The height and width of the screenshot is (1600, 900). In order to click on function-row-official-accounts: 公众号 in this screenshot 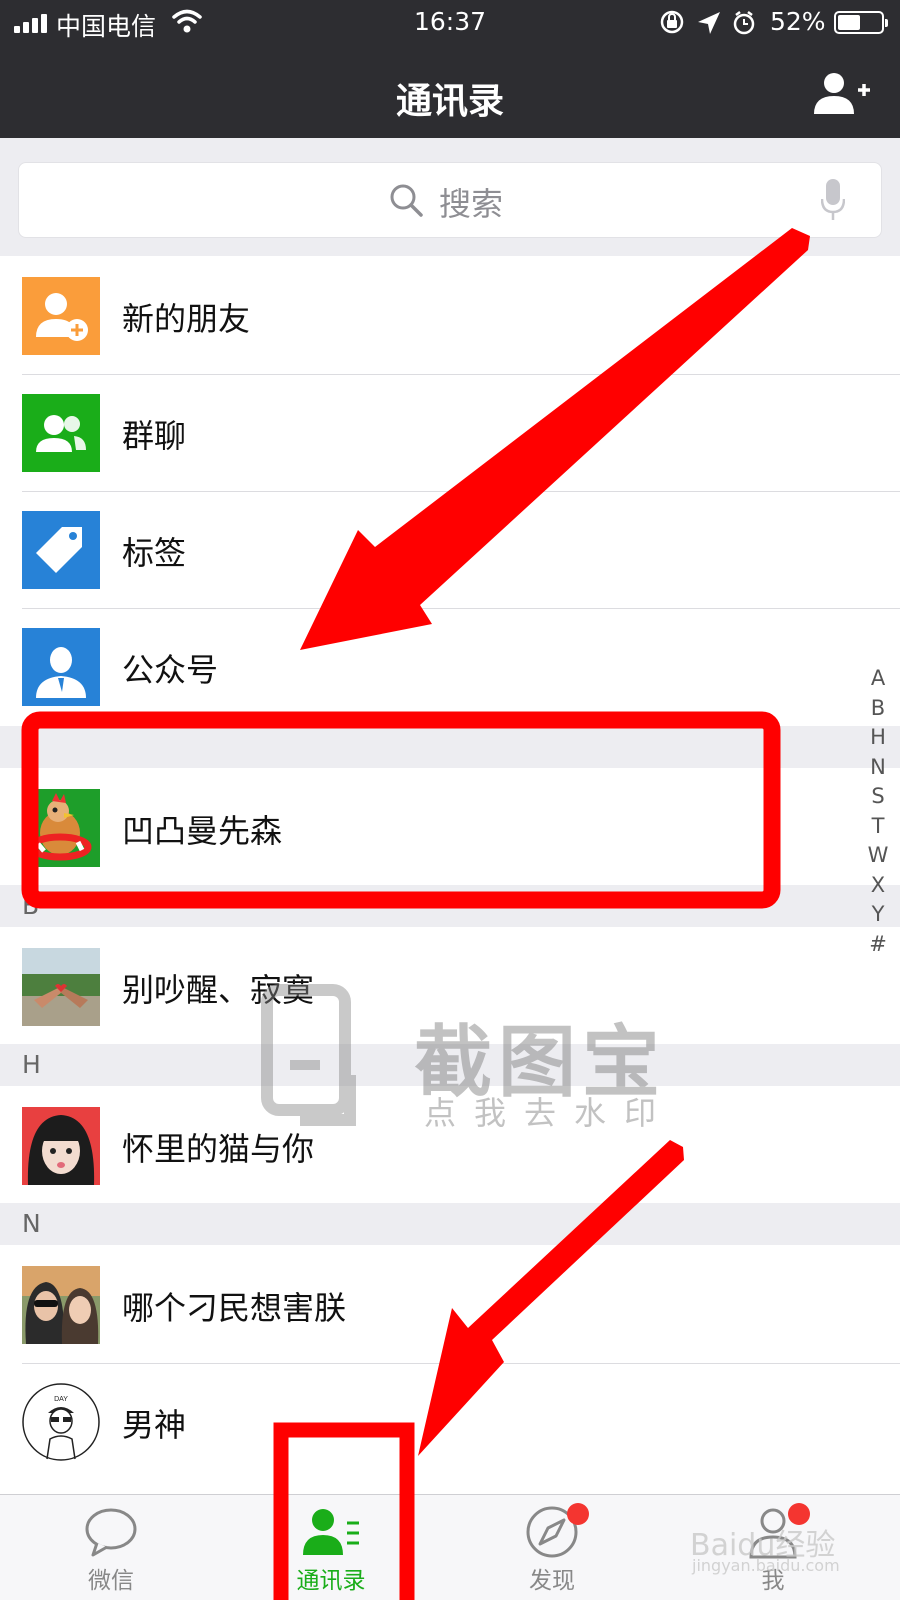, I will do `click(450, 666)`.